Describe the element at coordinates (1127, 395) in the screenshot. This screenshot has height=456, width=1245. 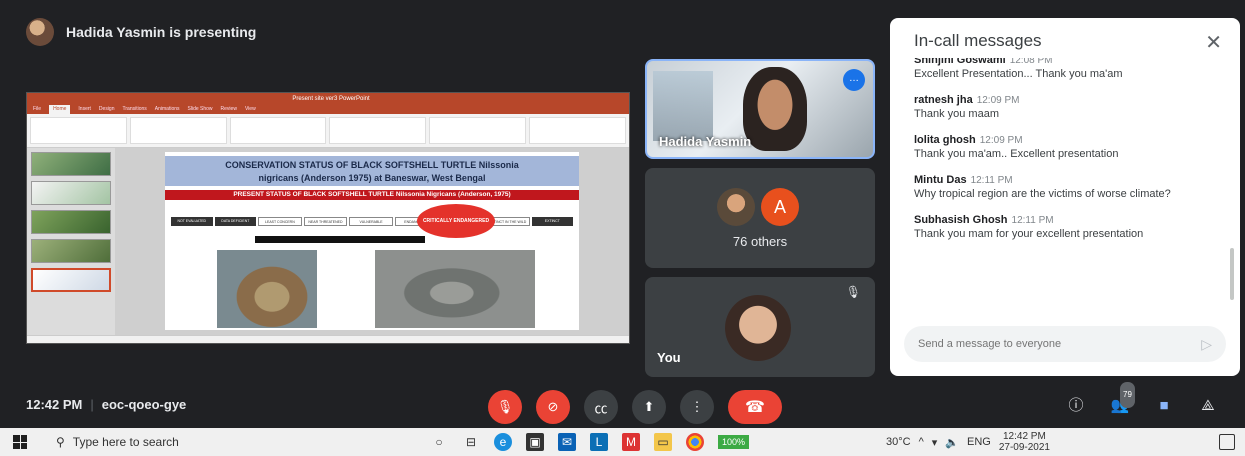
I see `people-count-badge: 79` at that location.